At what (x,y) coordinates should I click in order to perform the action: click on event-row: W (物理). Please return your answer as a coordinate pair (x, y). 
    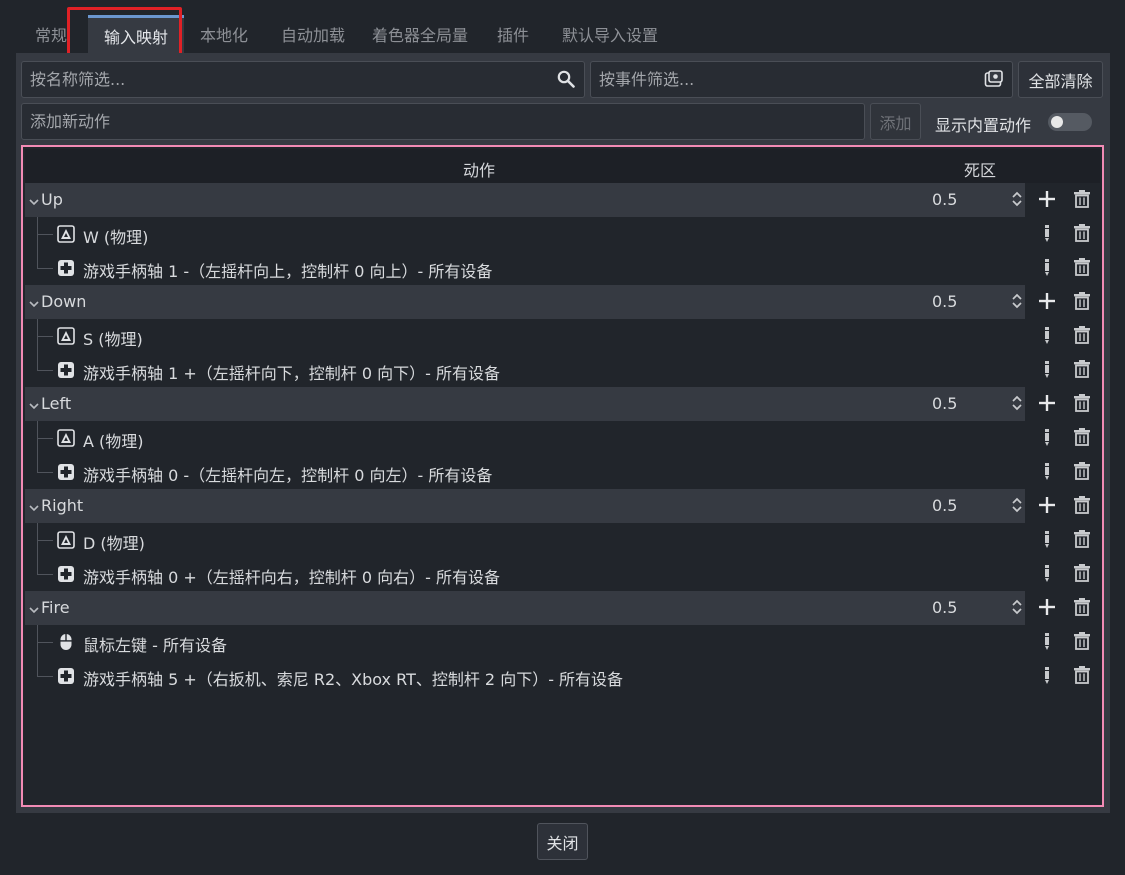
    Looking at the image, I should click on (562, 234).